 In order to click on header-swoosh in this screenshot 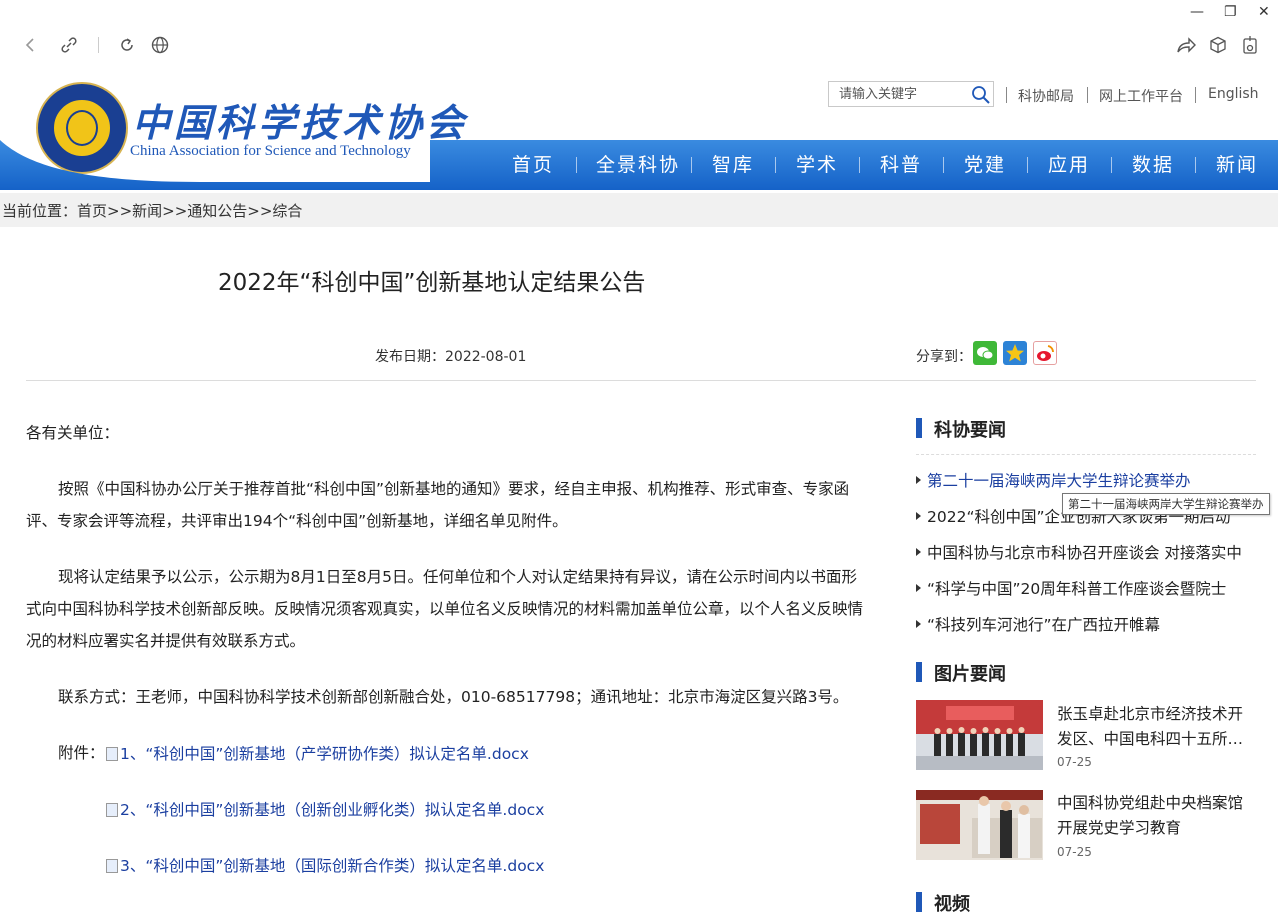, I will do `click(235, 165)`.